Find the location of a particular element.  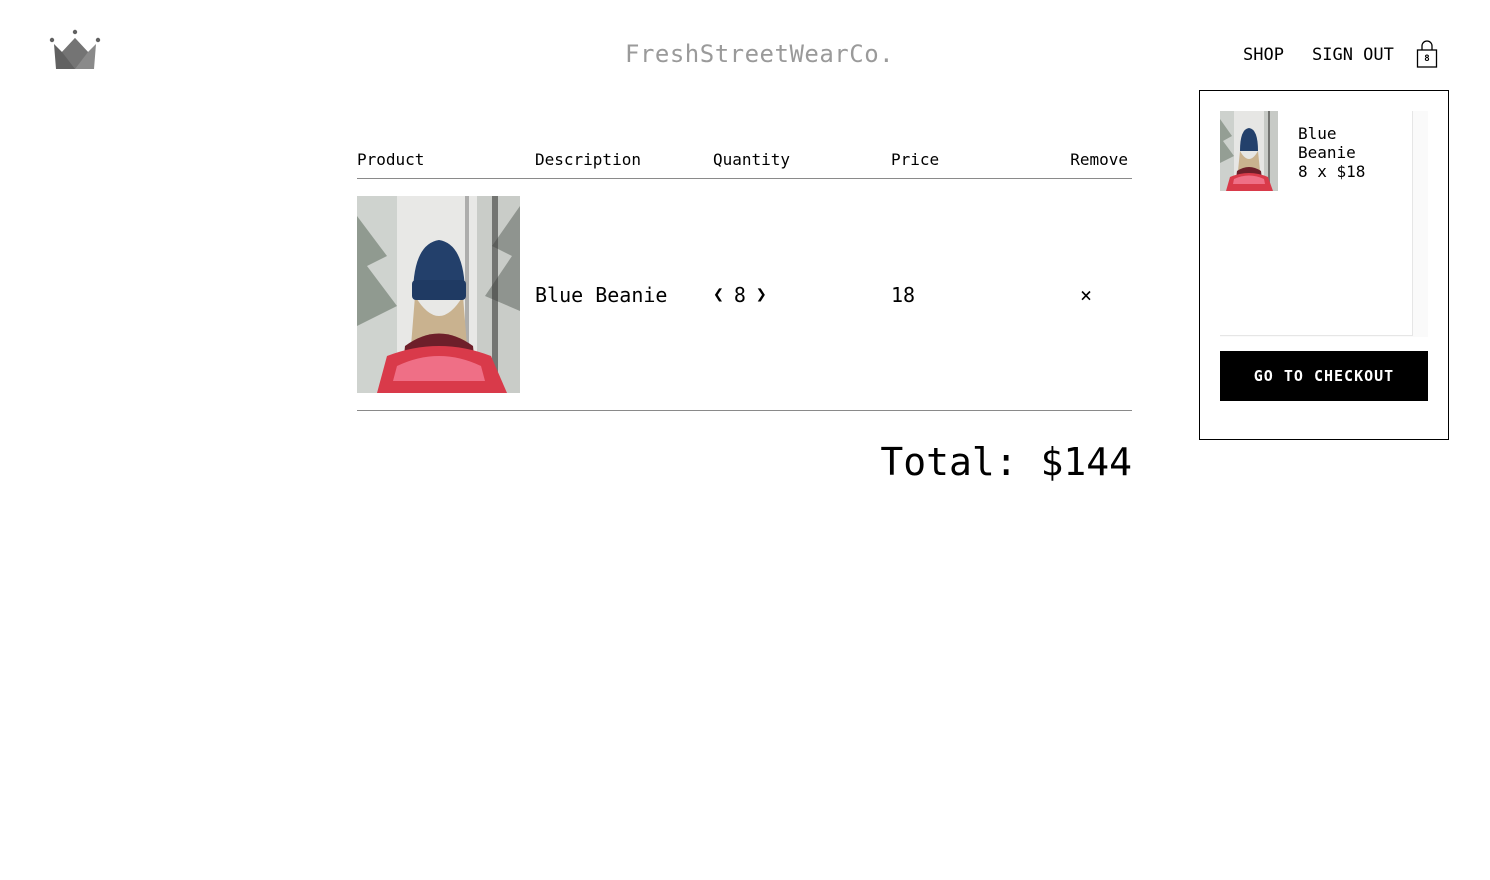

item-quantity-value: 8 is located at coordinates (739, 294).